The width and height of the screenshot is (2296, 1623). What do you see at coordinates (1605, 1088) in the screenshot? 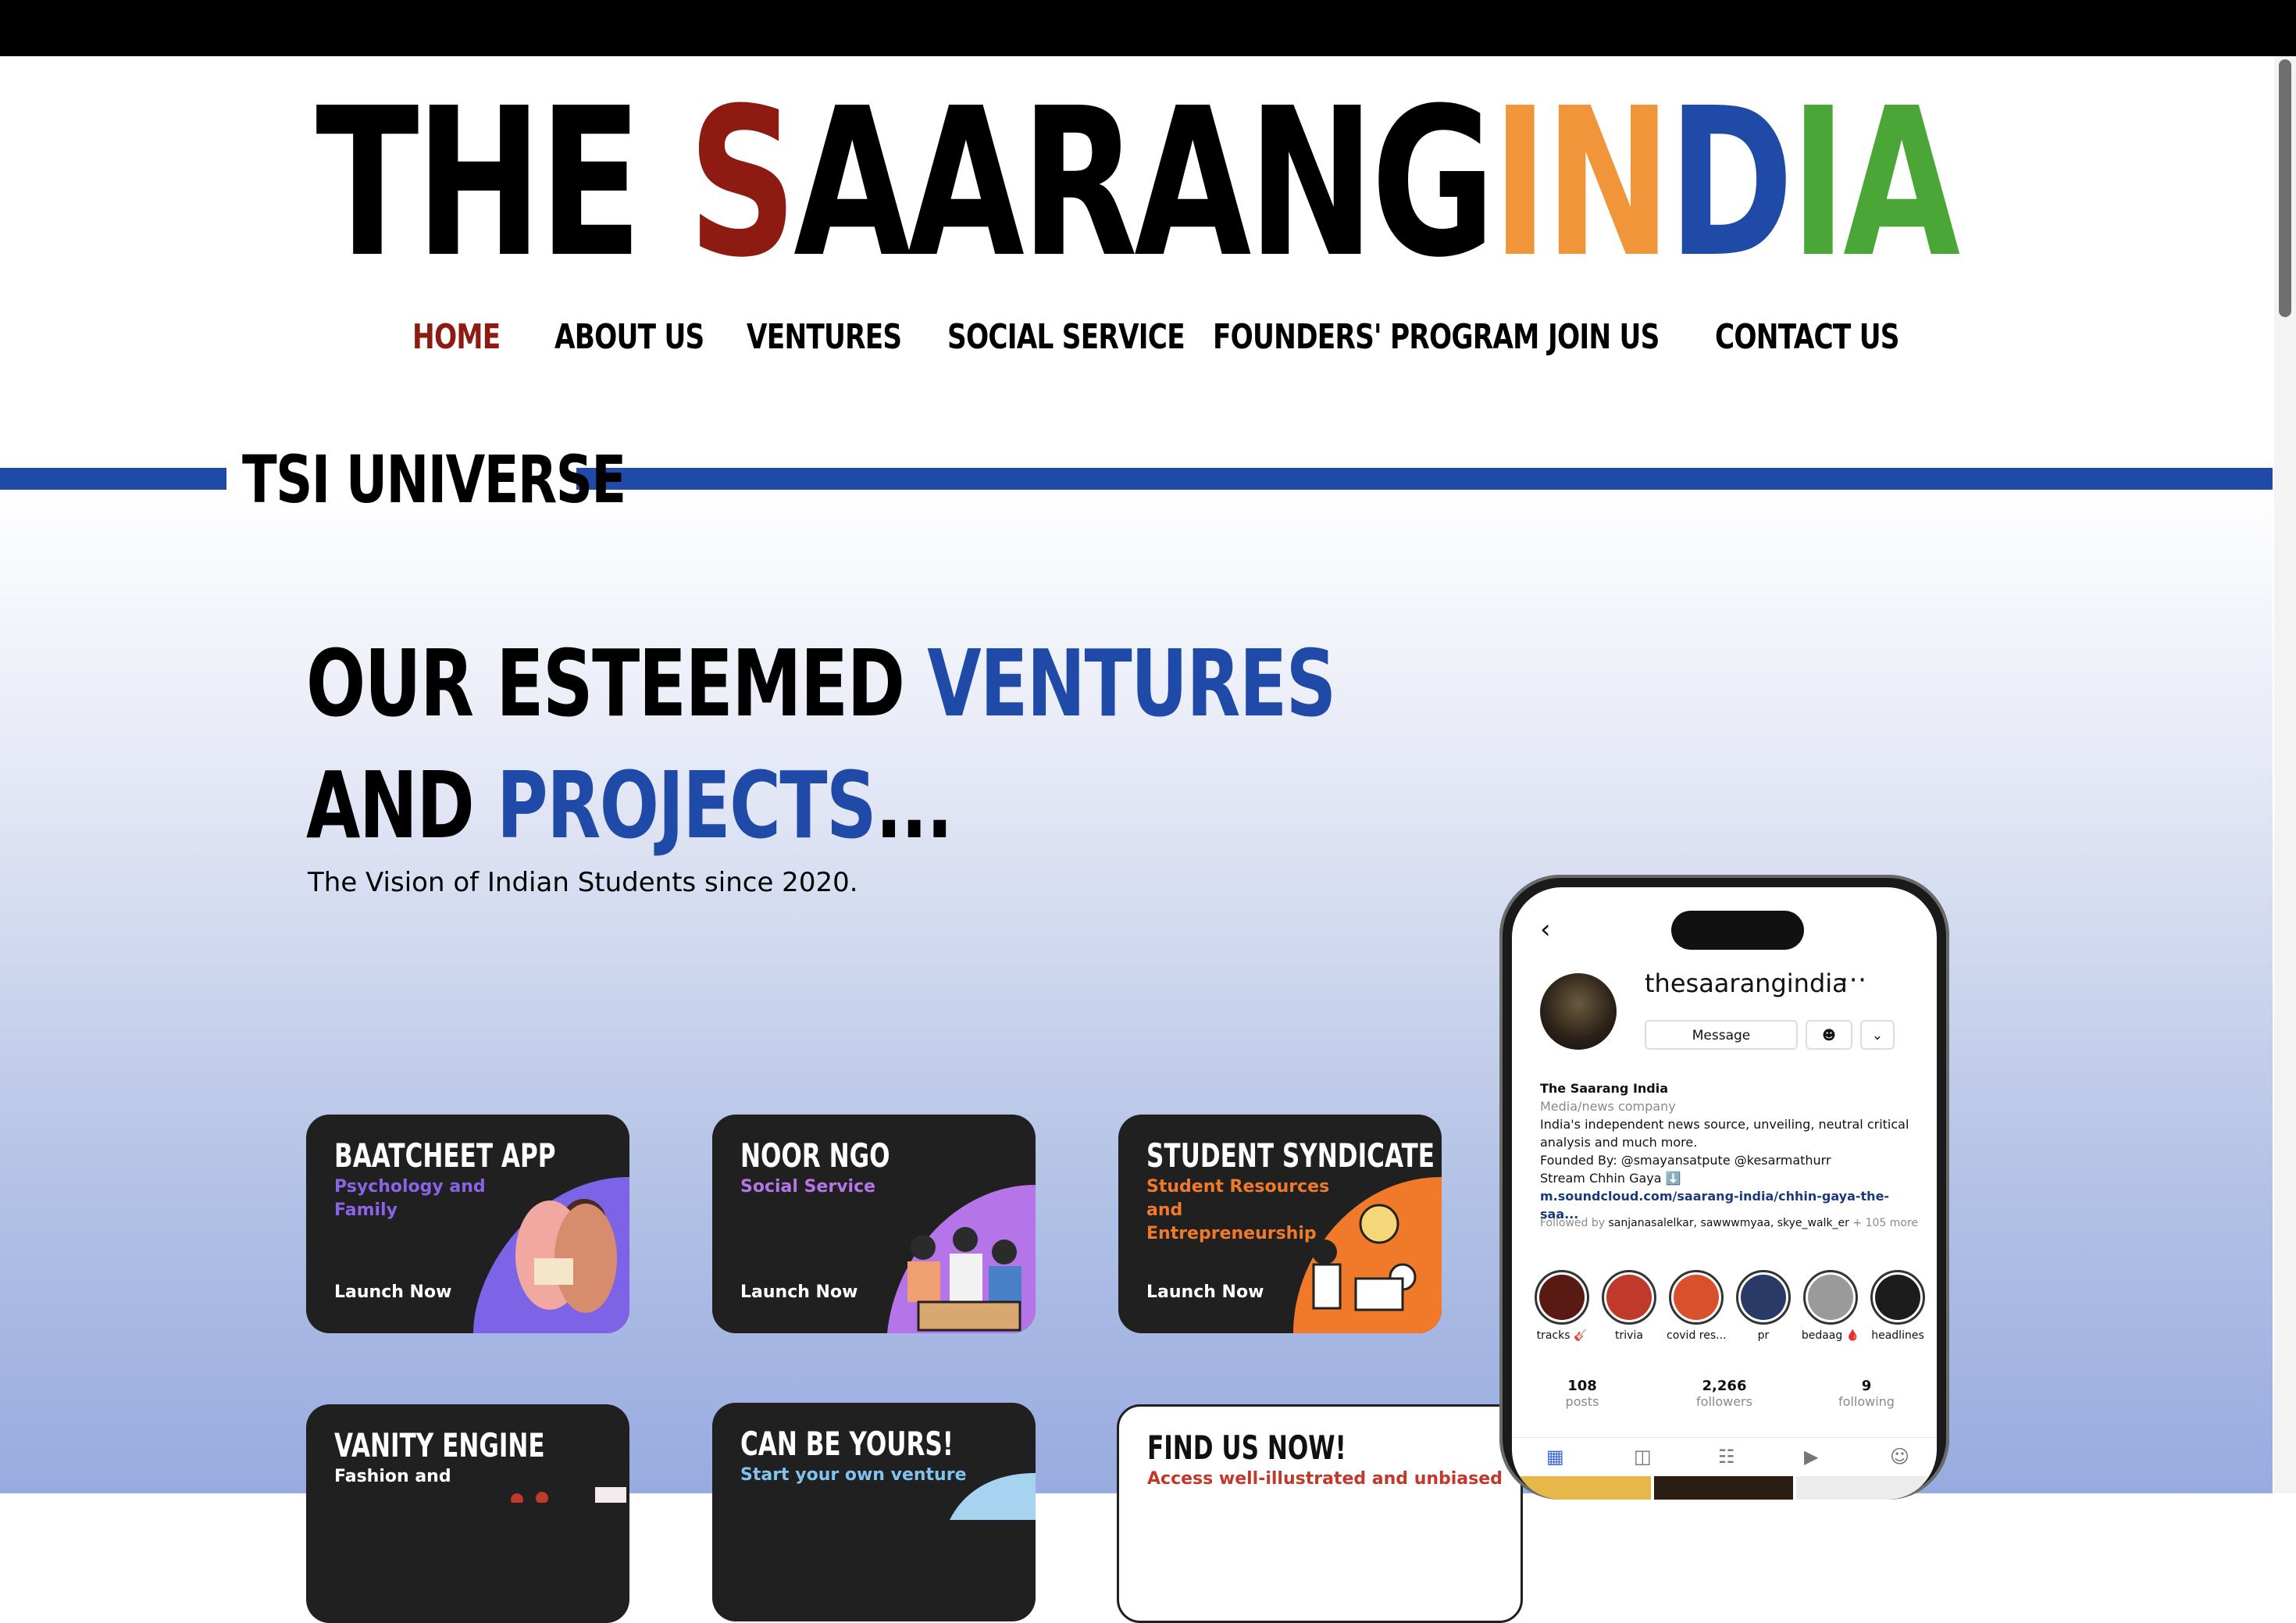
I see `bio-name: The Saarang India` at bounding box center [1605, 1088].